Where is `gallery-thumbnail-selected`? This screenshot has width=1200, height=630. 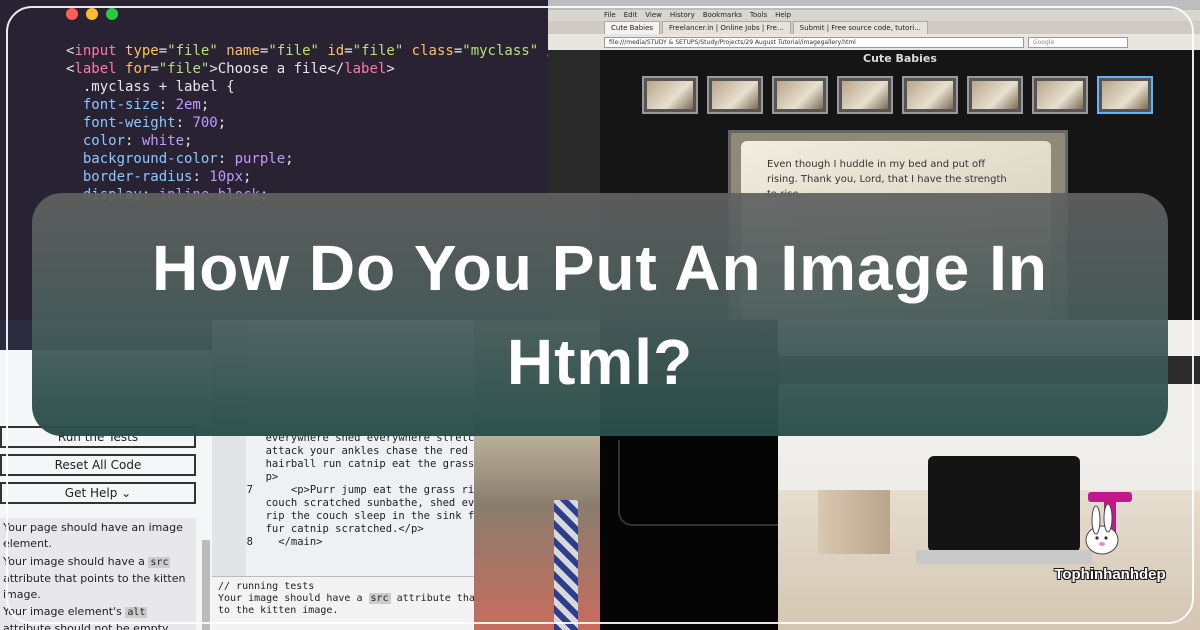 gallery-thumbnail-selected is located at coordinates (1125, 95).